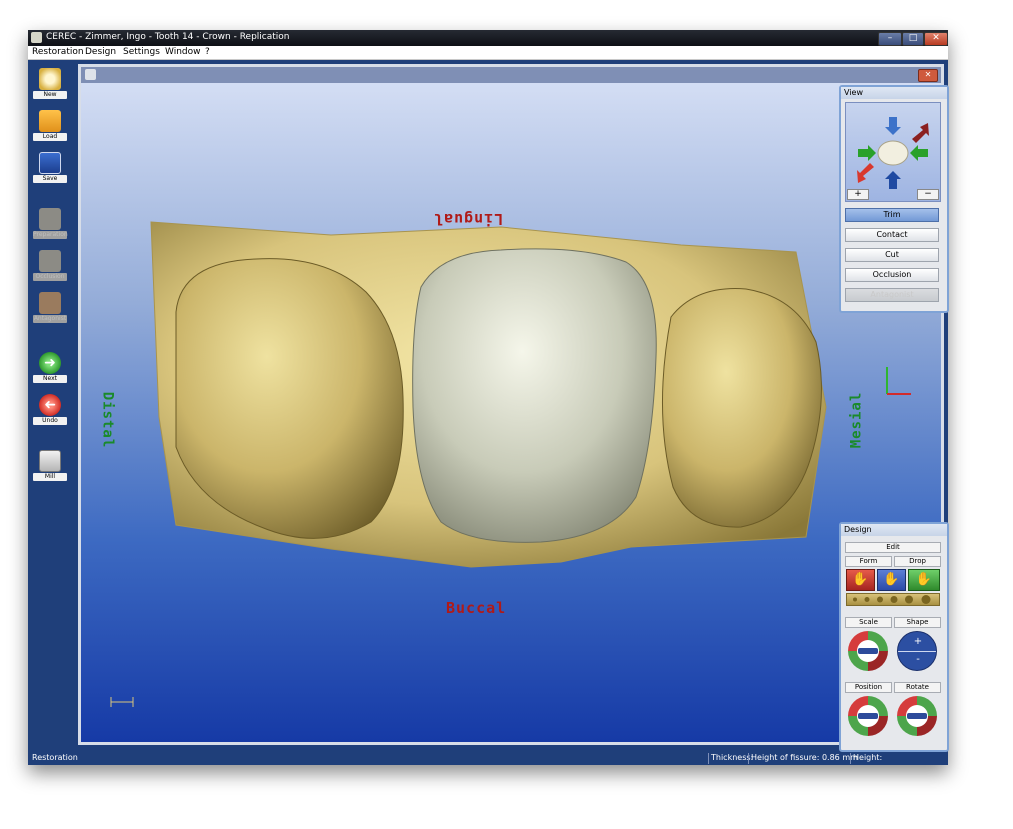 The image size is (1013, 829). I want to click on preparation-scan-icon, so click(50, 219).